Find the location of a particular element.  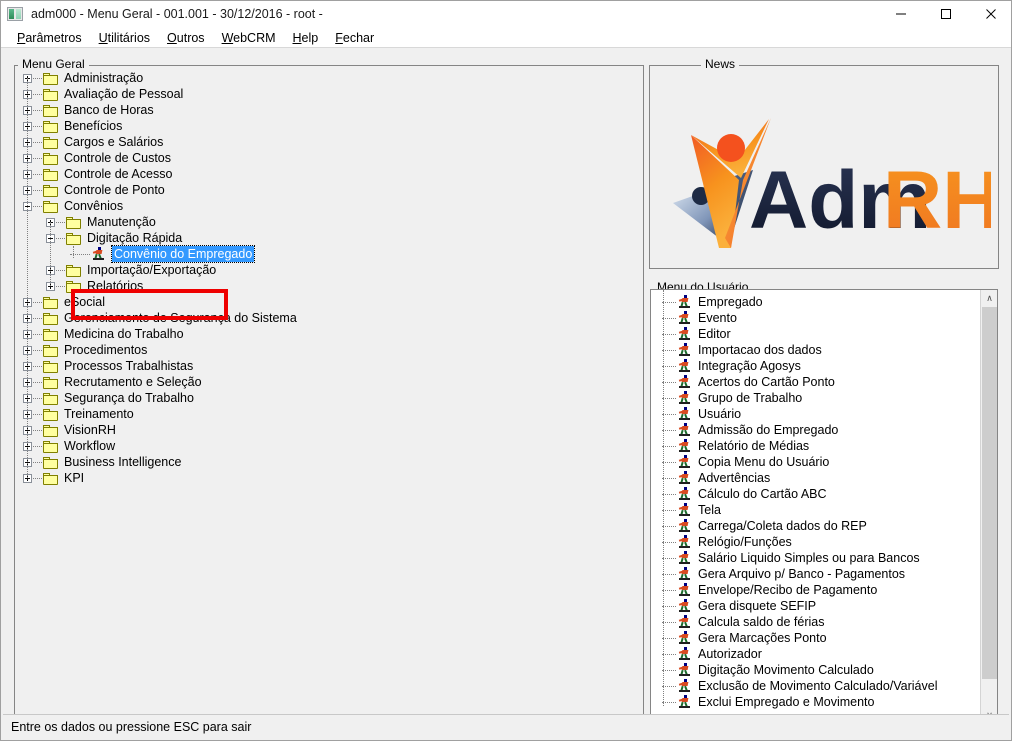

user-menu-item: Gera Arquivo p/ Banco - Pagamentos is located at coordinates (783, 574).